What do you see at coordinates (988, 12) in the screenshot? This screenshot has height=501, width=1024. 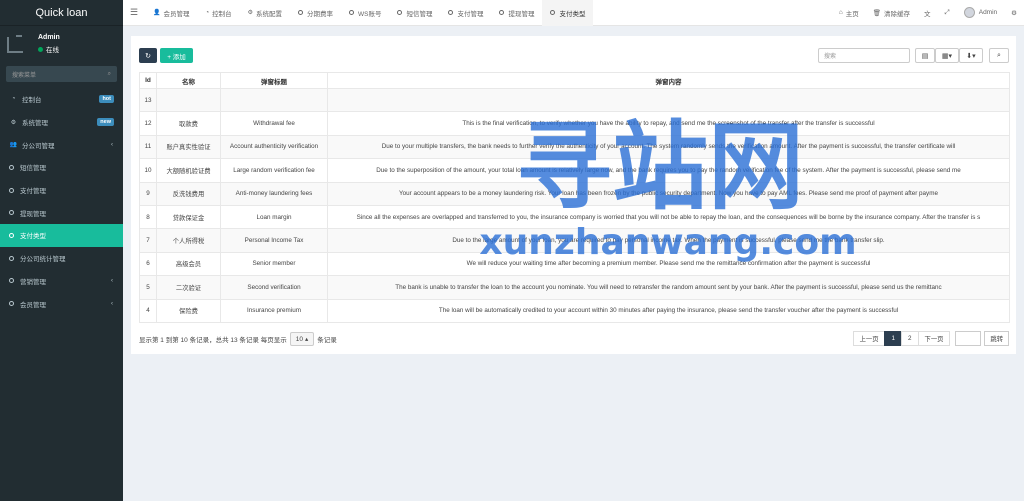 I see `admin-label: Admin` at bounding box center [988, 12].